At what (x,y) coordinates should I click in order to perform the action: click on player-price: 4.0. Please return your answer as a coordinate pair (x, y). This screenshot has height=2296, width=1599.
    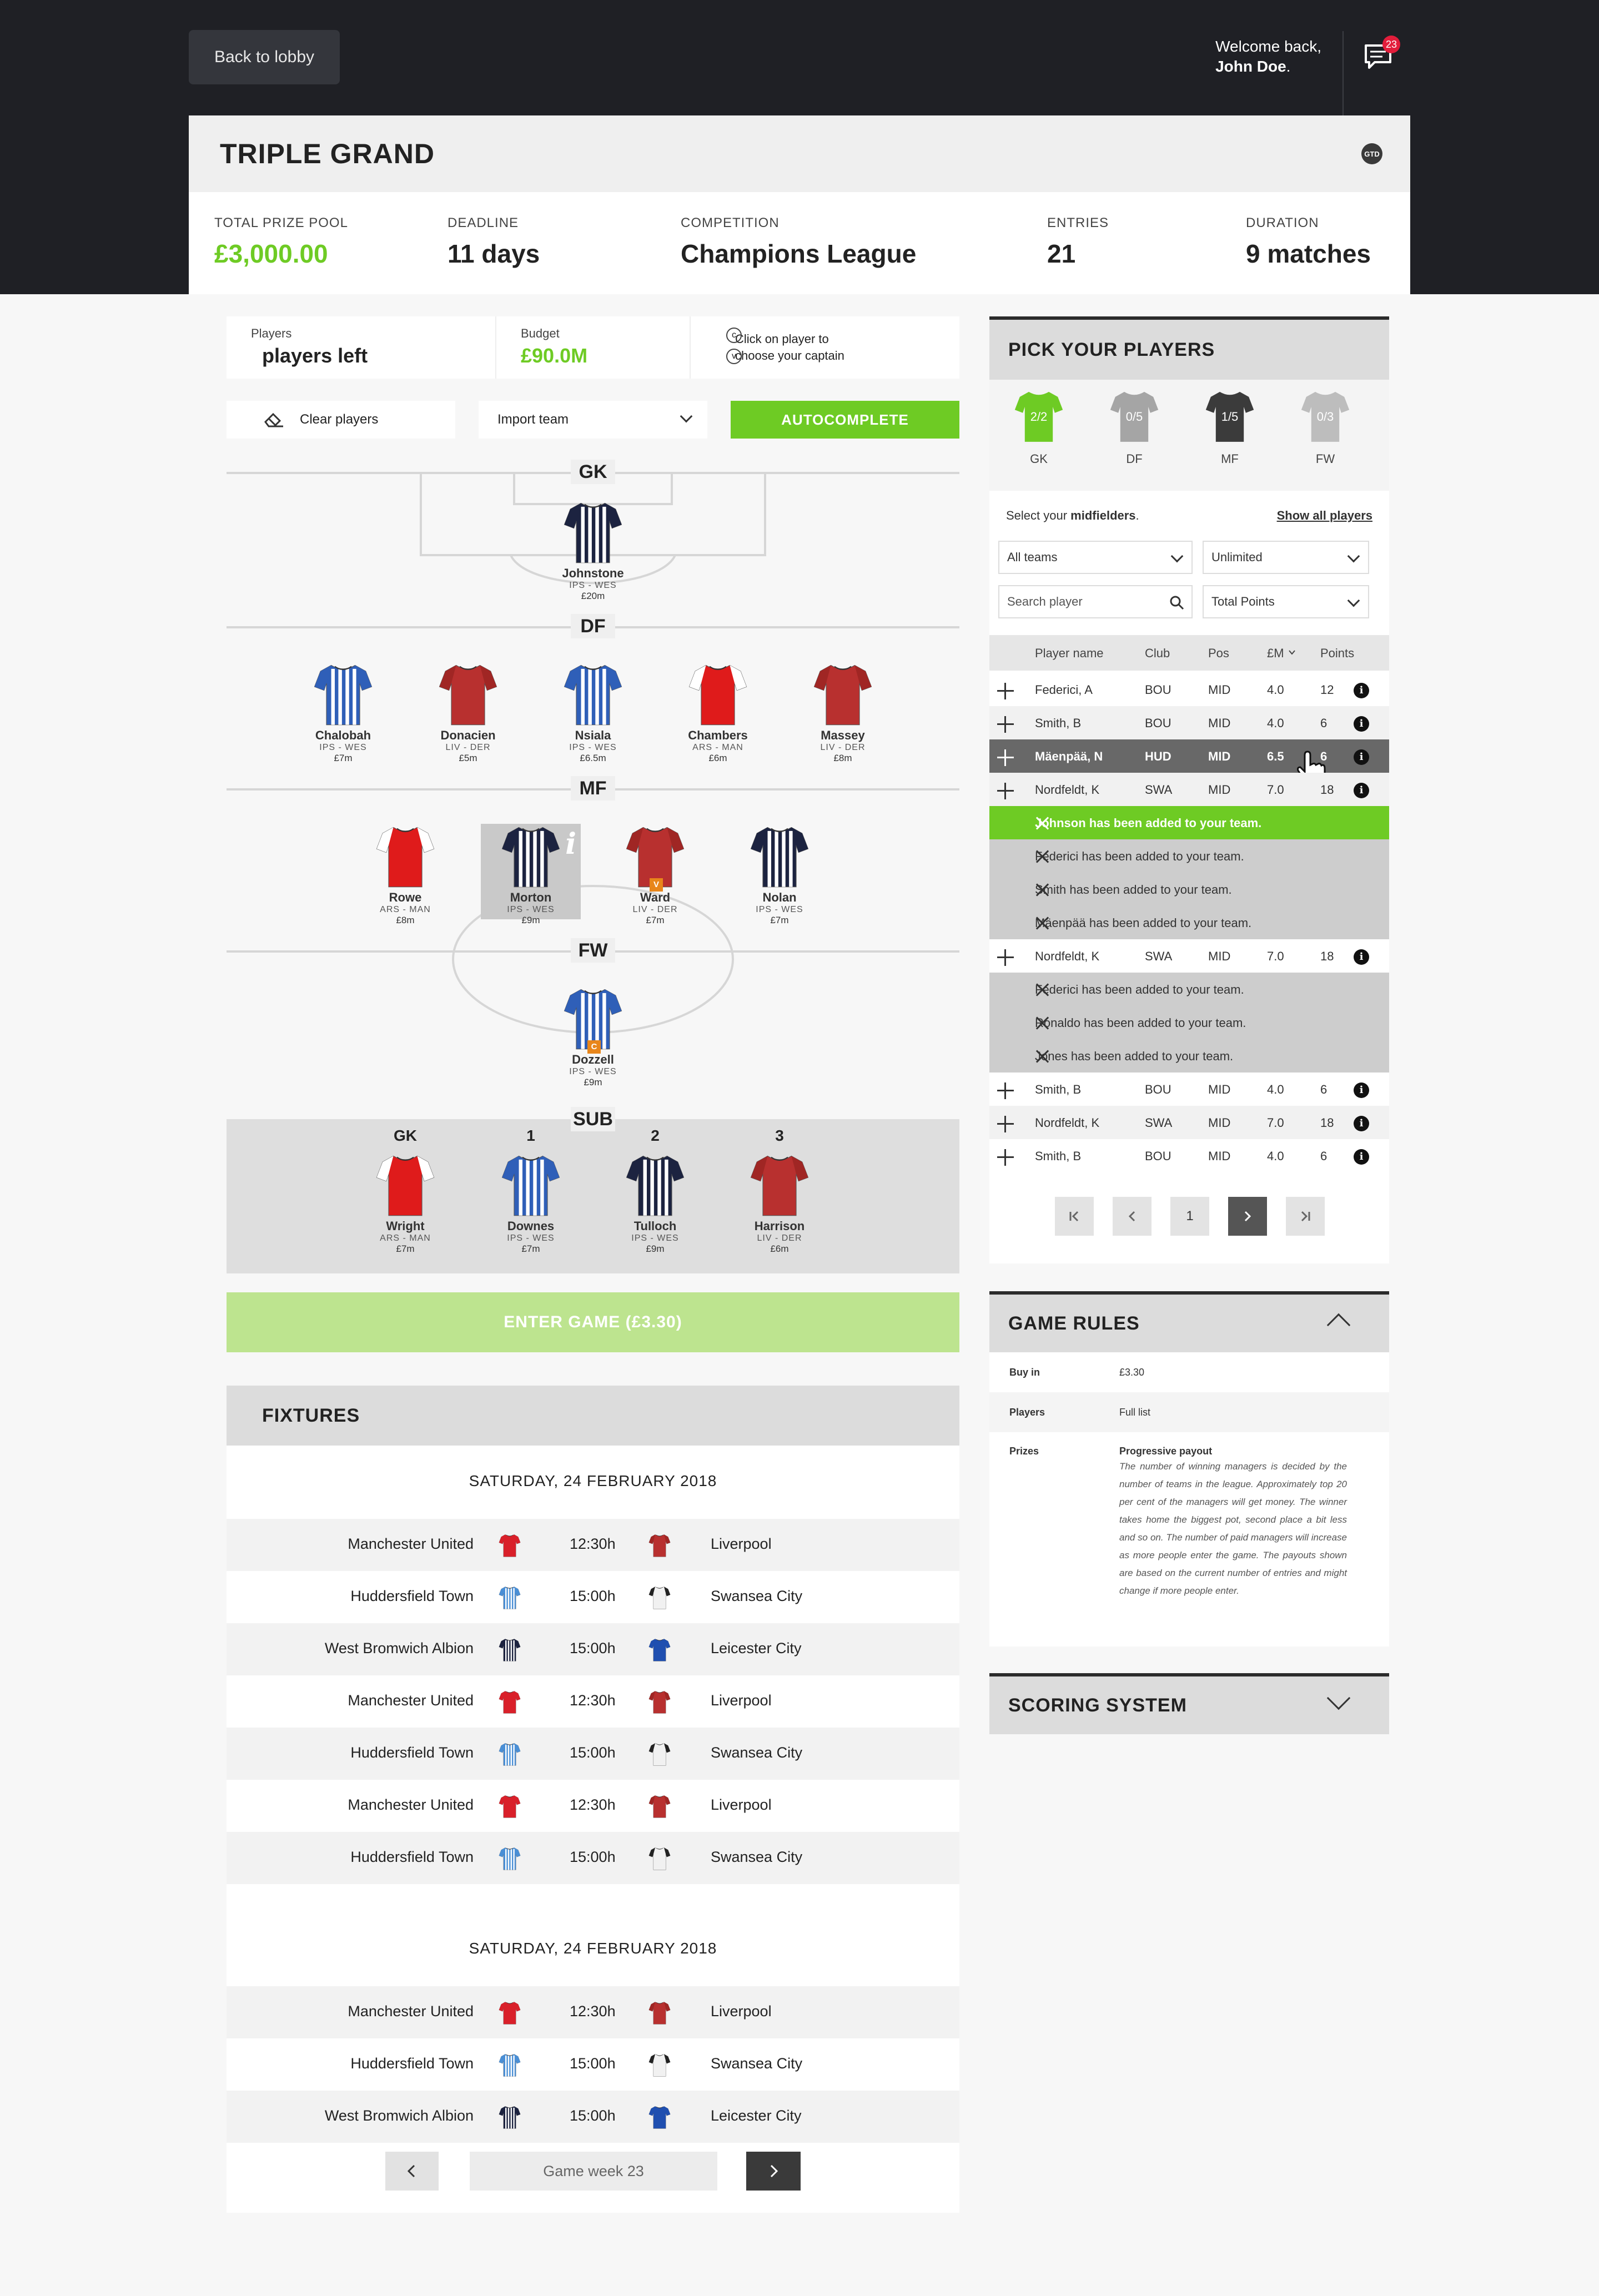
    Looking at the image, I should click on (1275, 723).